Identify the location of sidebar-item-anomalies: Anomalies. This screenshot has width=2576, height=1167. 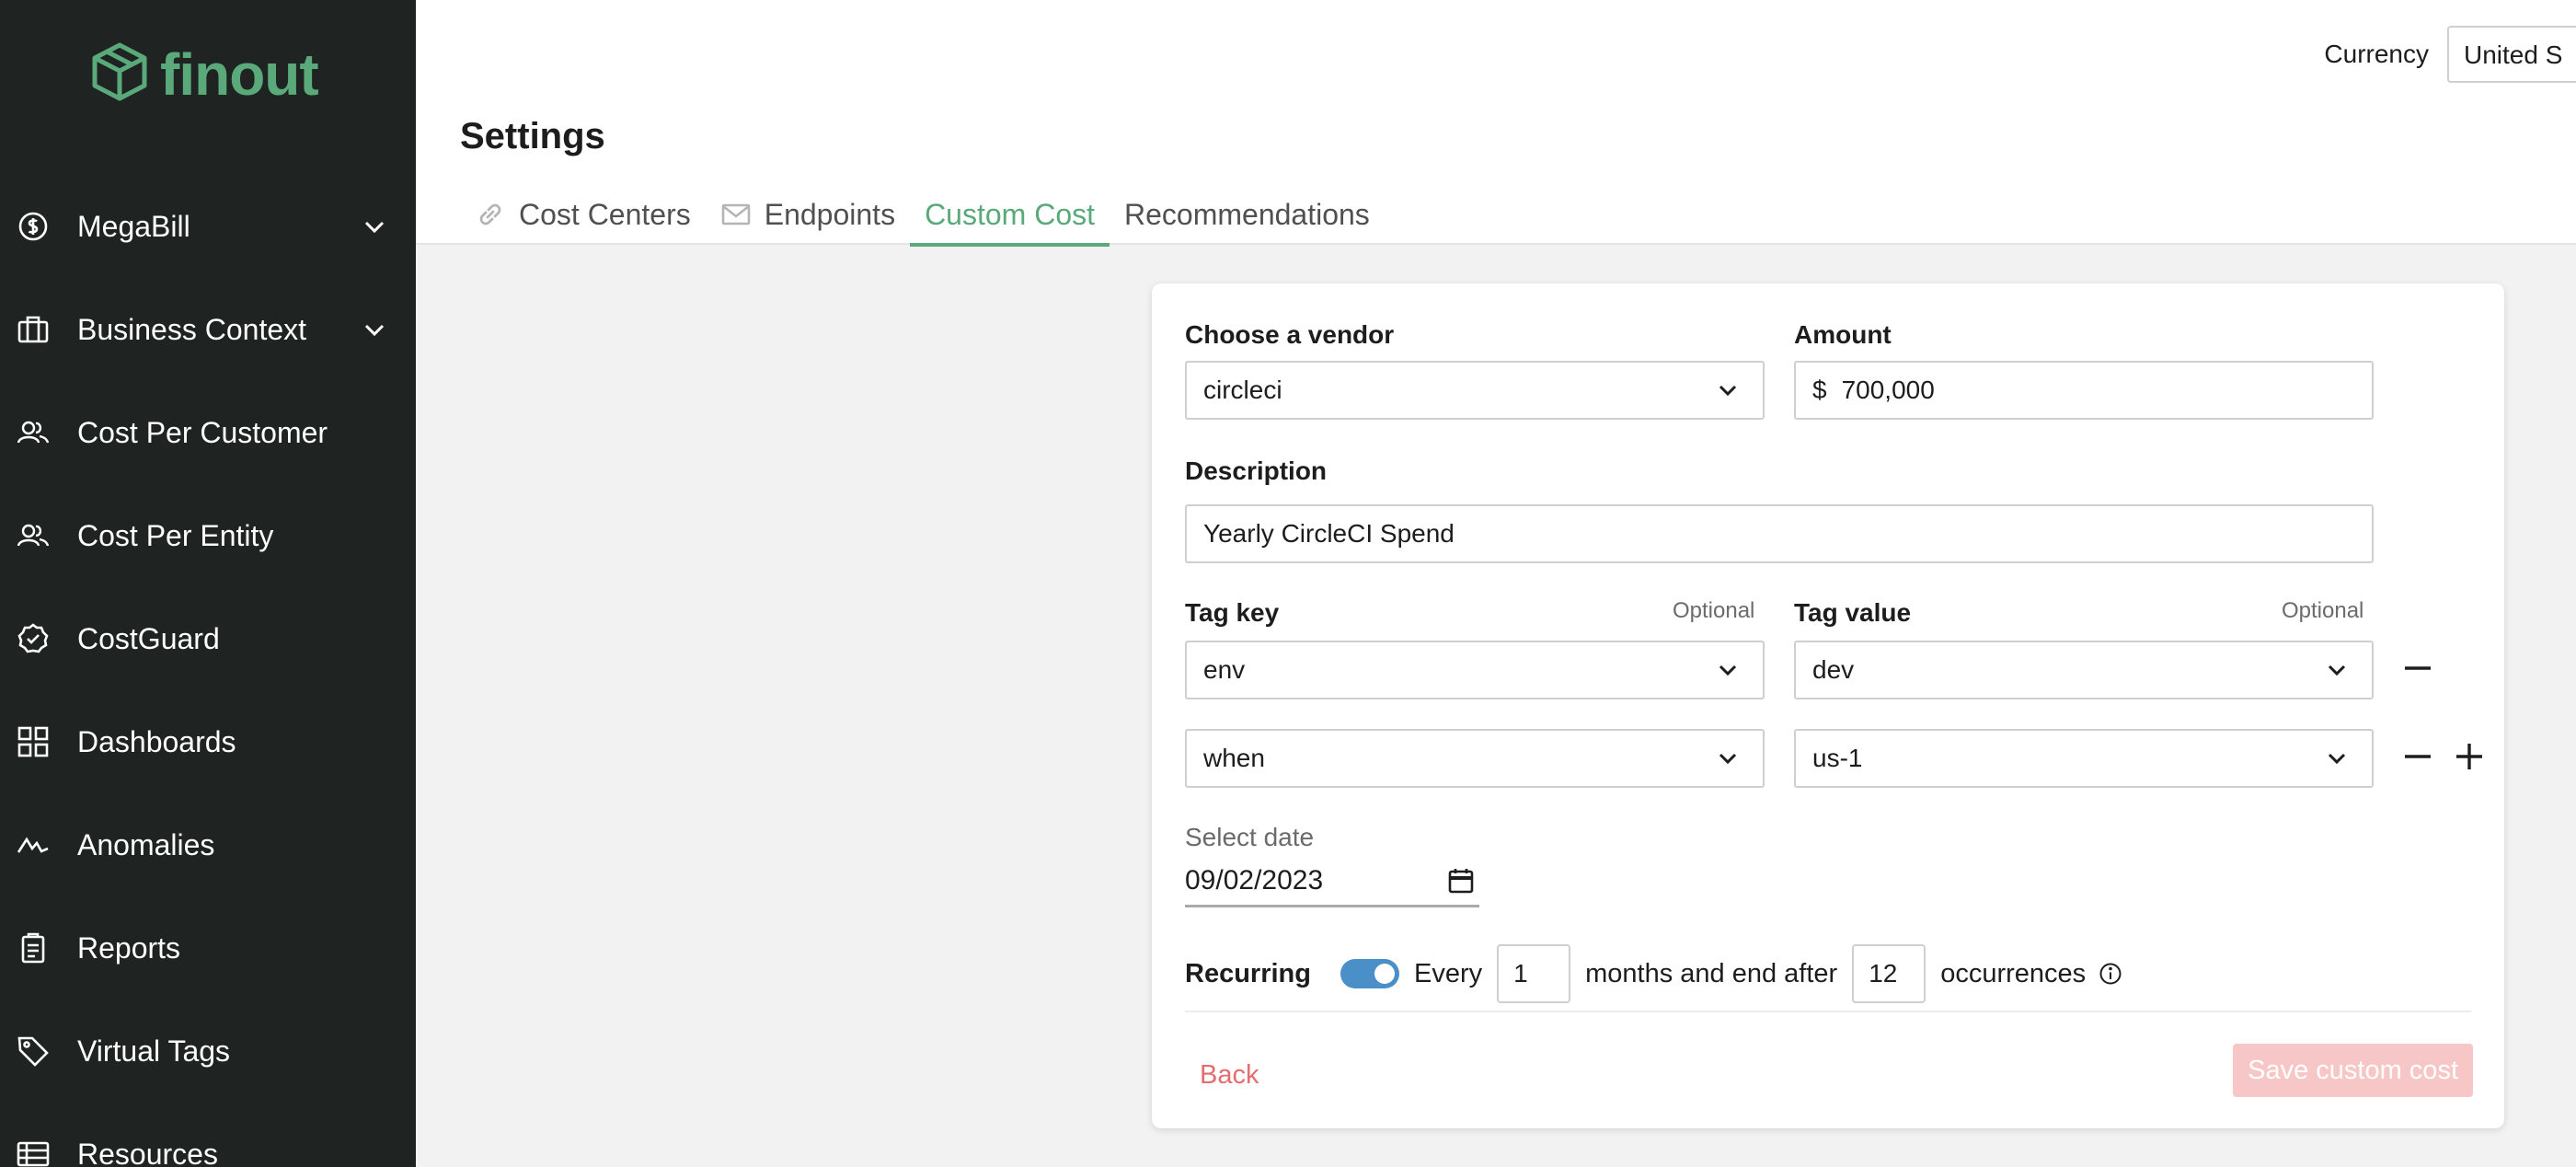
(208, 844).